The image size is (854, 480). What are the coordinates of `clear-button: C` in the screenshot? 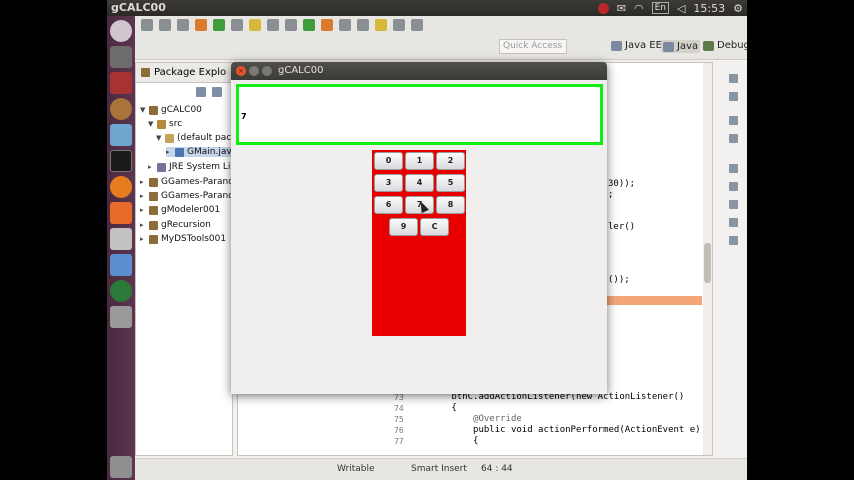 It's located at (434, 227).